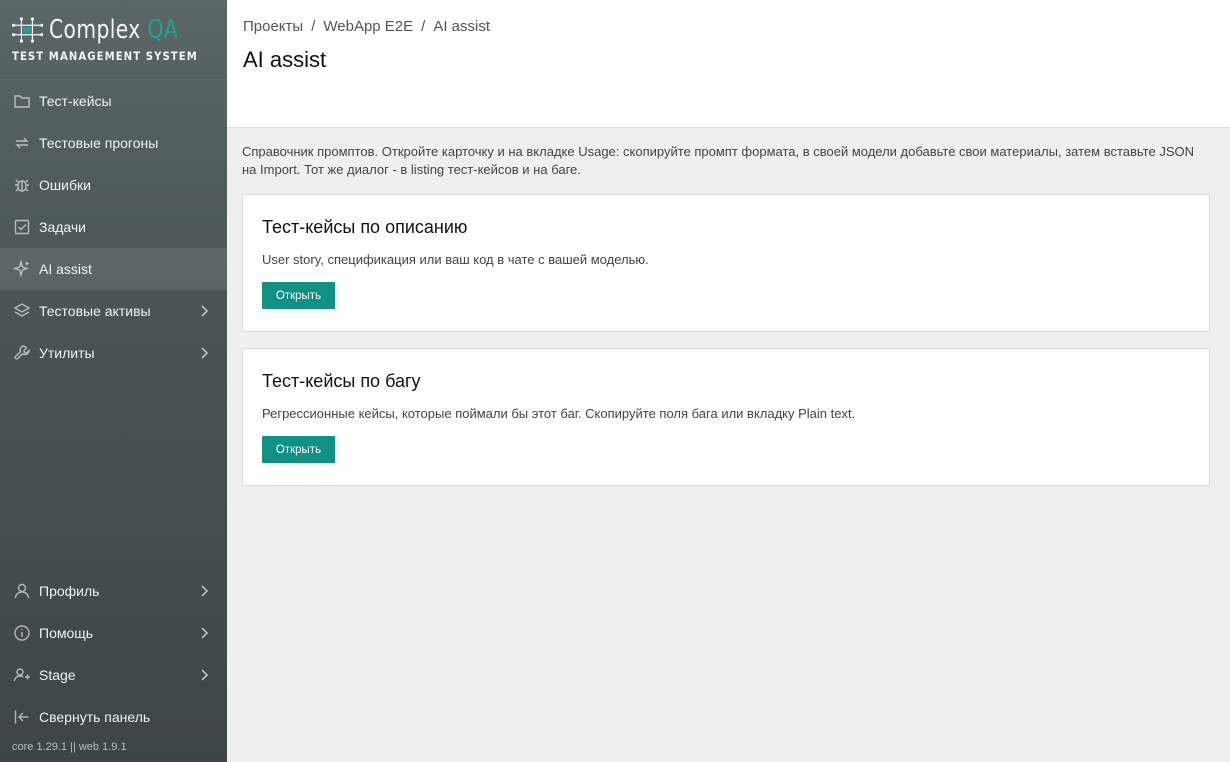  I want to click on card-title: Тест-кейсы по описанию, so click(365, 227).